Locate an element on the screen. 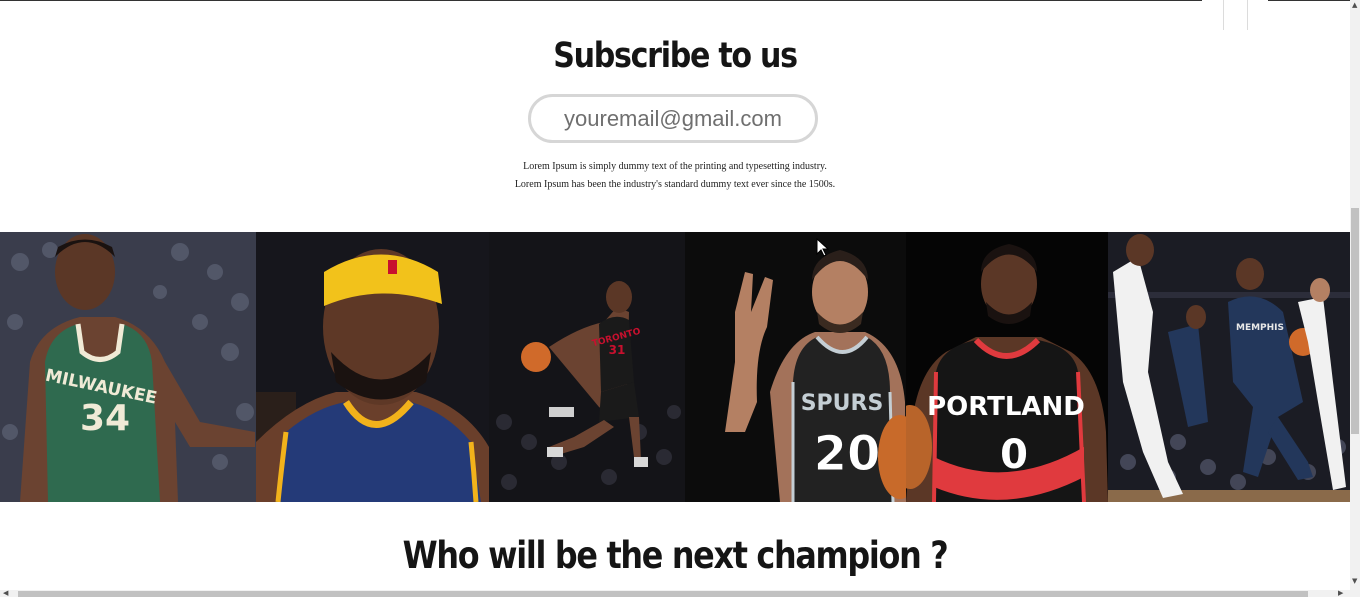  scroll-down-arrow-icon: ▼ is located at coordinates (1354, 581).